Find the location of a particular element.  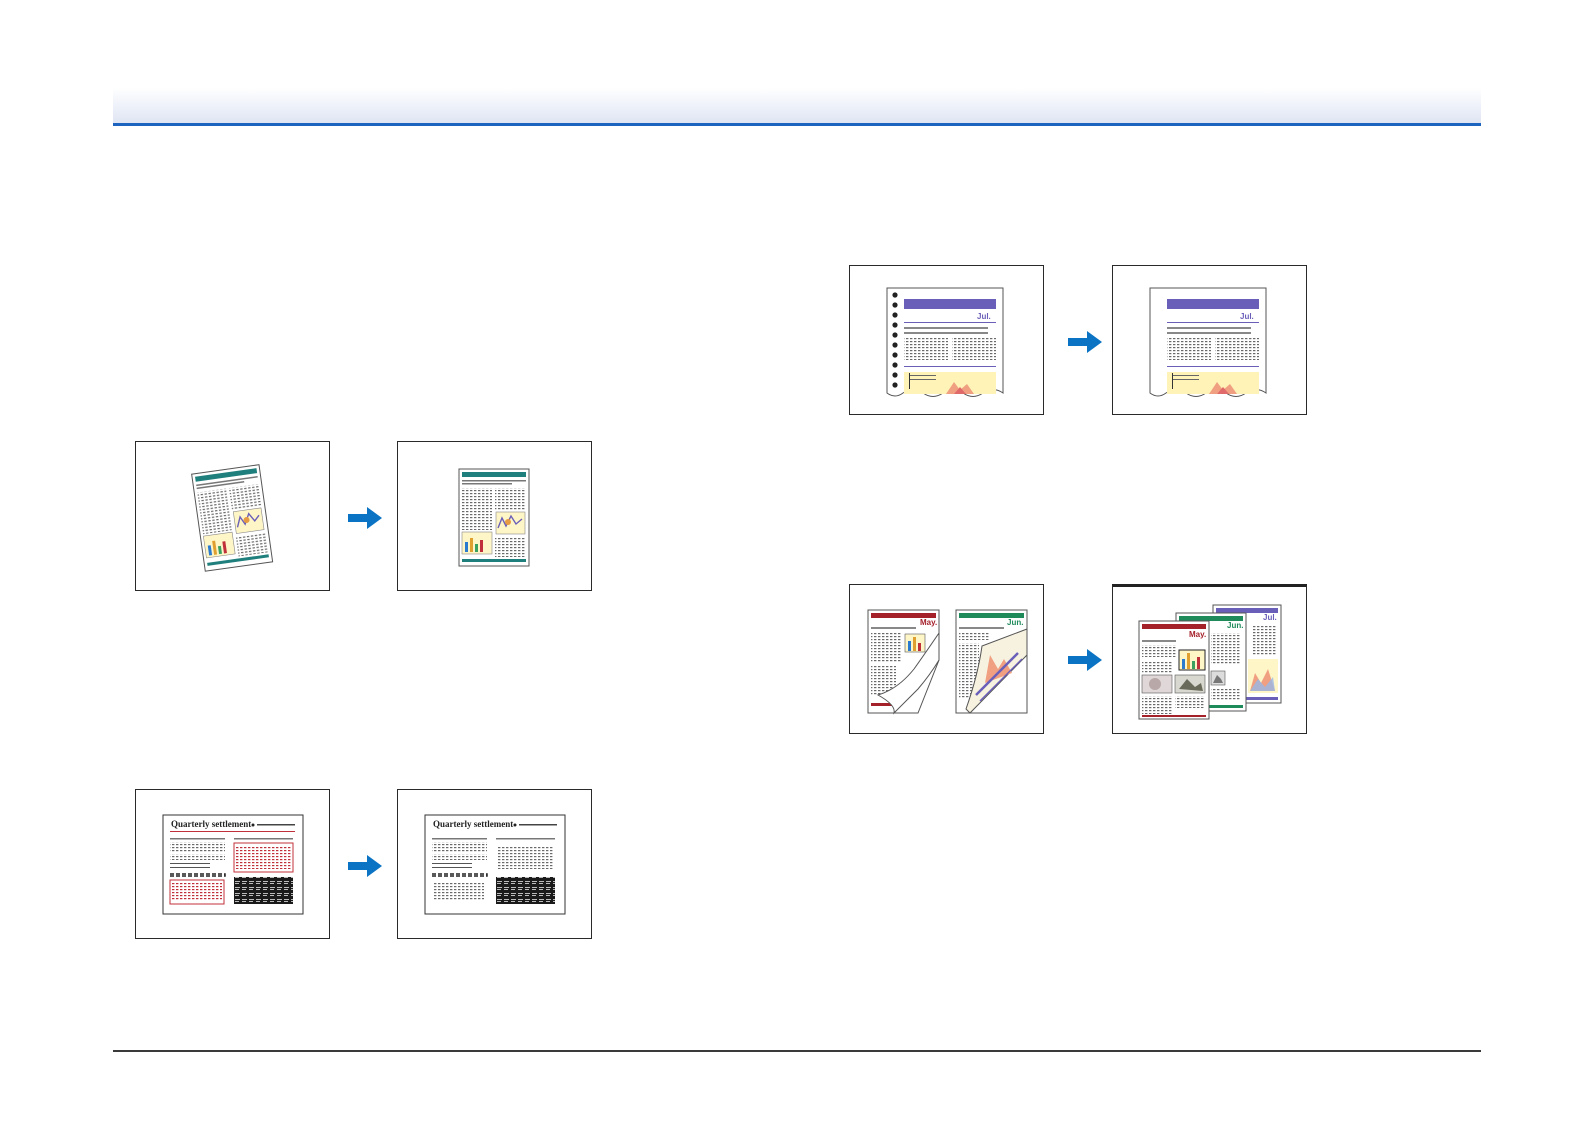

folded-pages-illustration: May. Jun. is located at coordinates (947, 662).